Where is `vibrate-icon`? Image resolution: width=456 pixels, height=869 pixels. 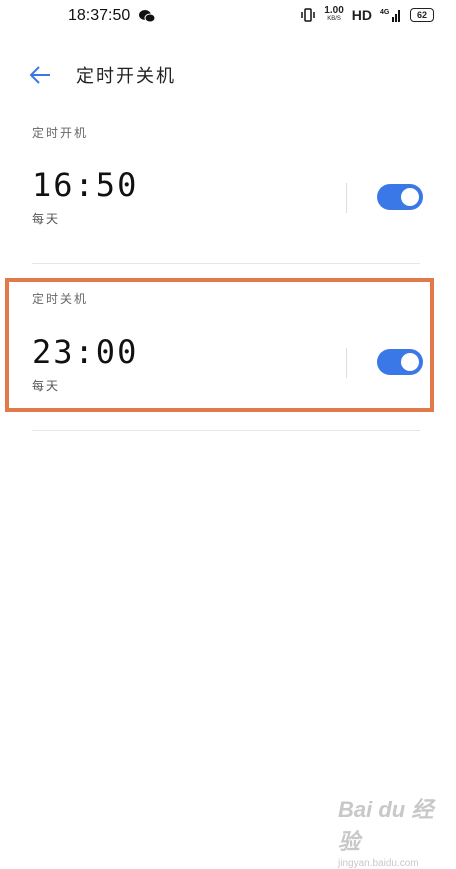 vibrate-icon is located at coordinates (308, 15).